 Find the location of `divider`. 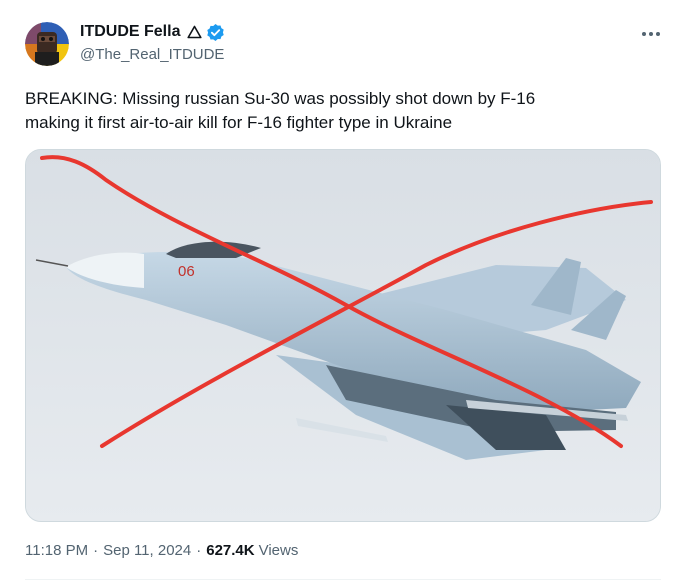

divider is located at coordinates (343, 579).